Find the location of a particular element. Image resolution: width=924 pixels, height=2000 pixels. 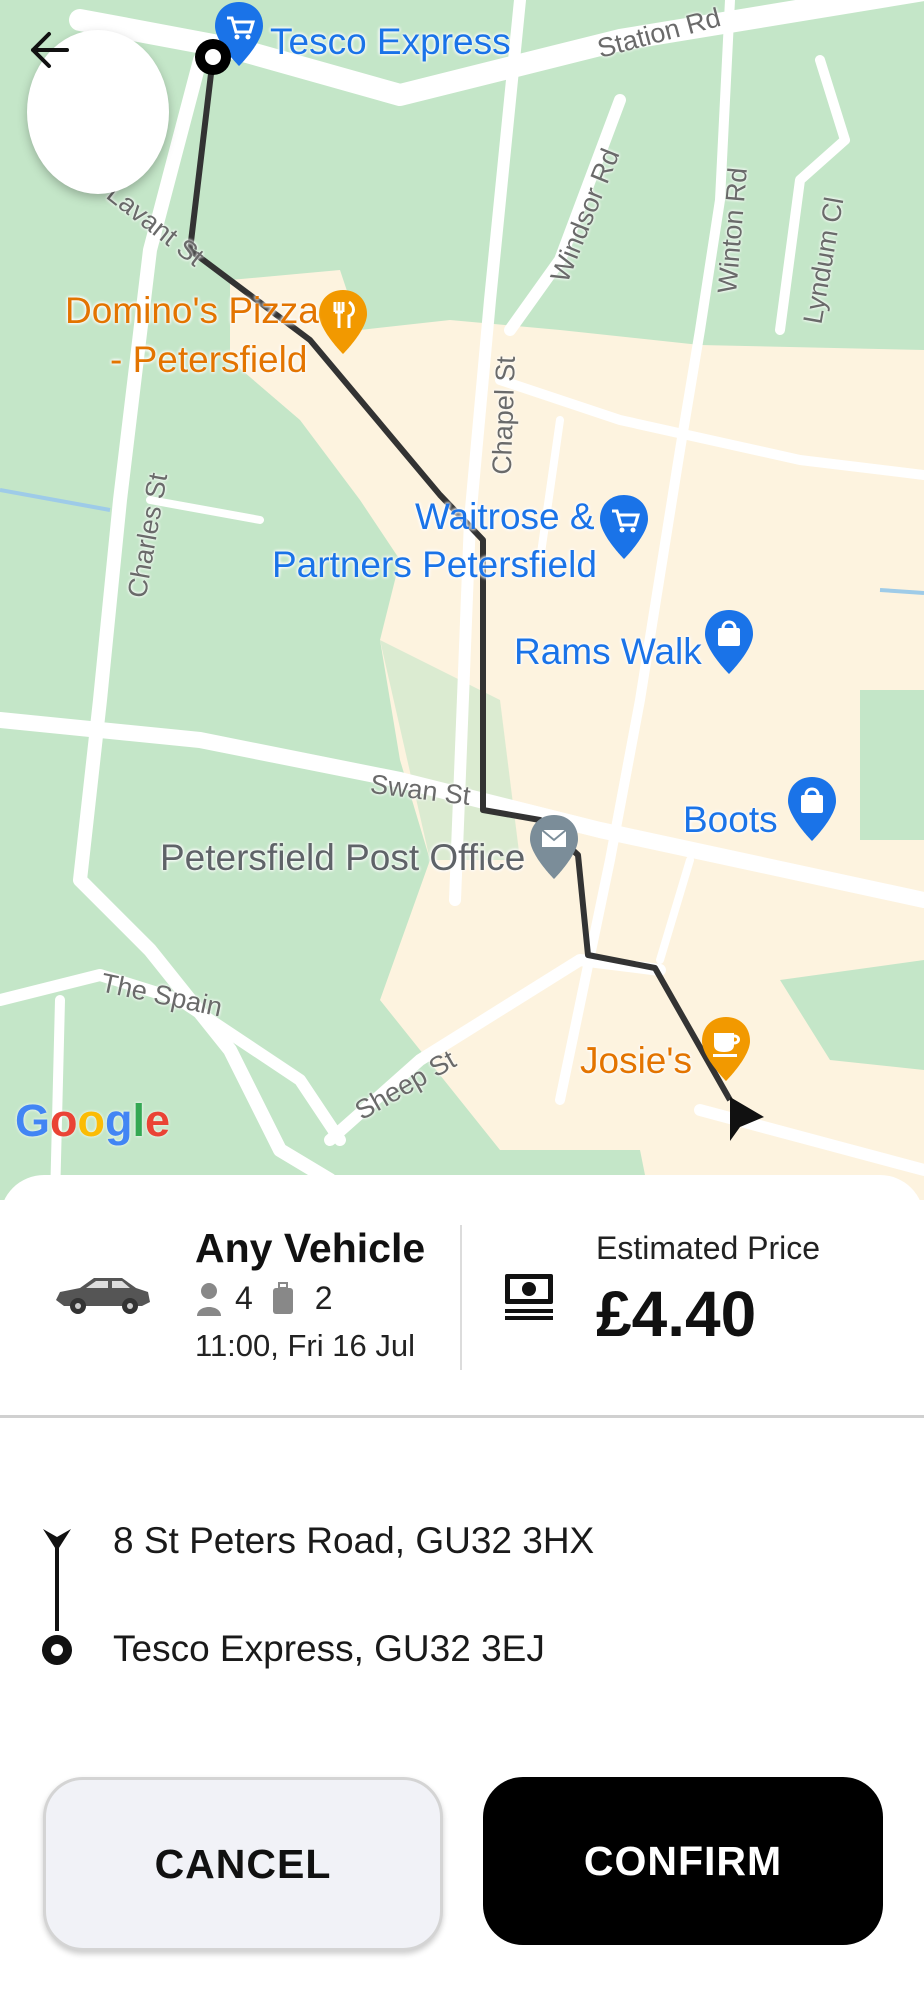

poi-dominos-line1: Domino's Pizza is located at coordinates (192, 311).